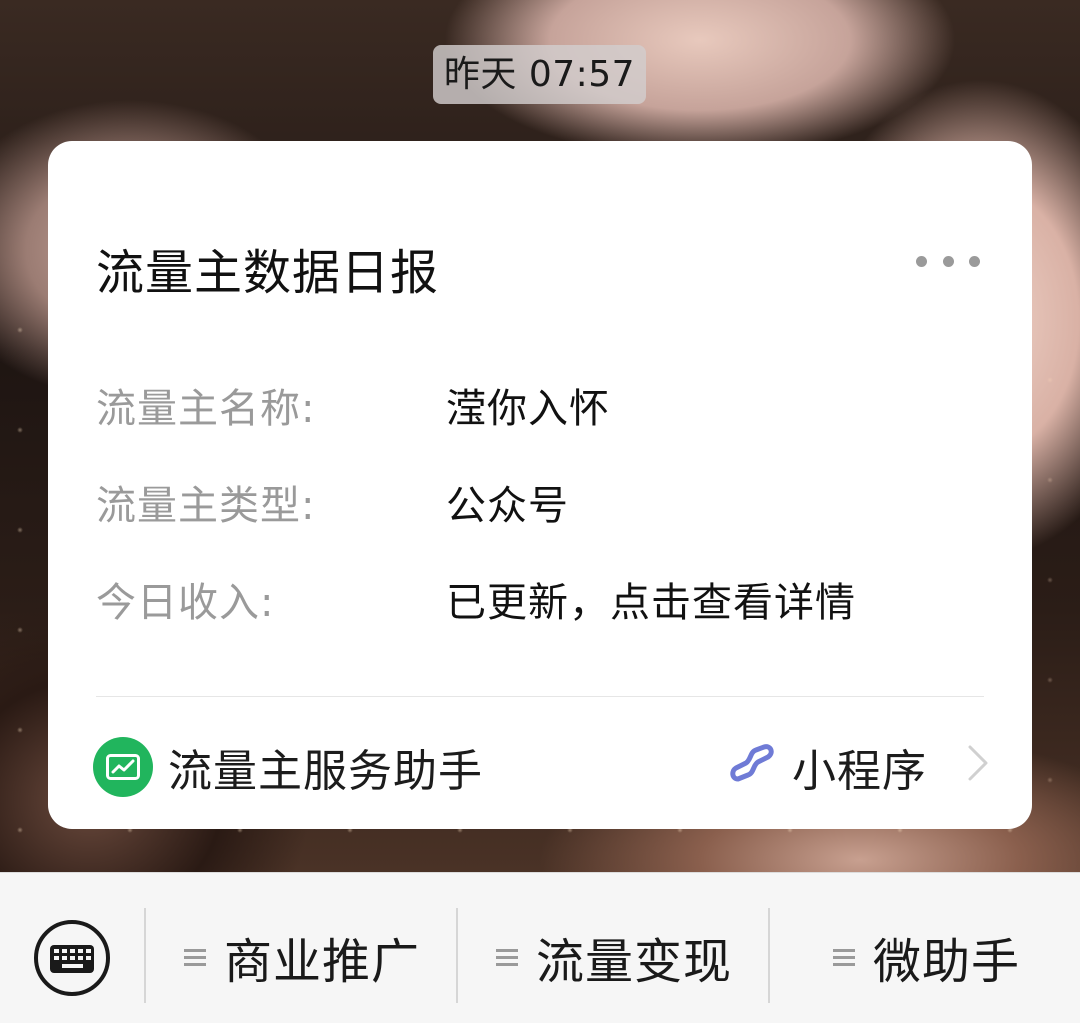 This screenshot has width=1080, height=1023. What do you see at coordinates (507, 506) in the screenshot?
I see `row-value: 公众号` at bounding box center [507, 506].